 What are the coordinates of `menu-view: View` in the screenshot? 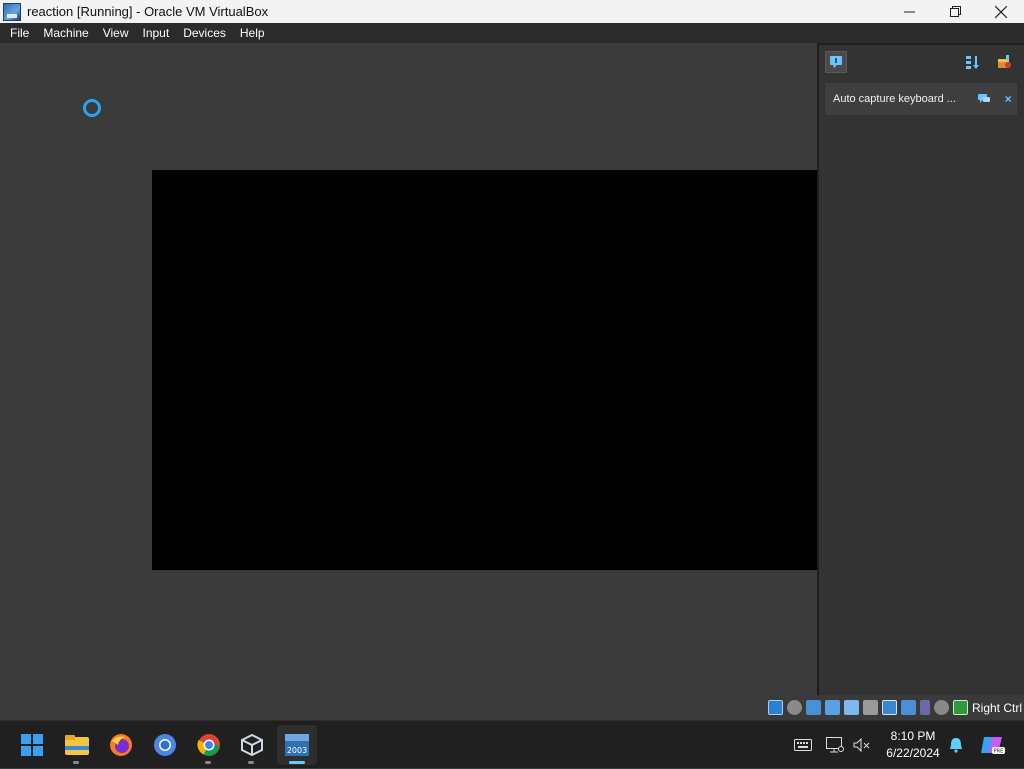 It's located at (116, 33).